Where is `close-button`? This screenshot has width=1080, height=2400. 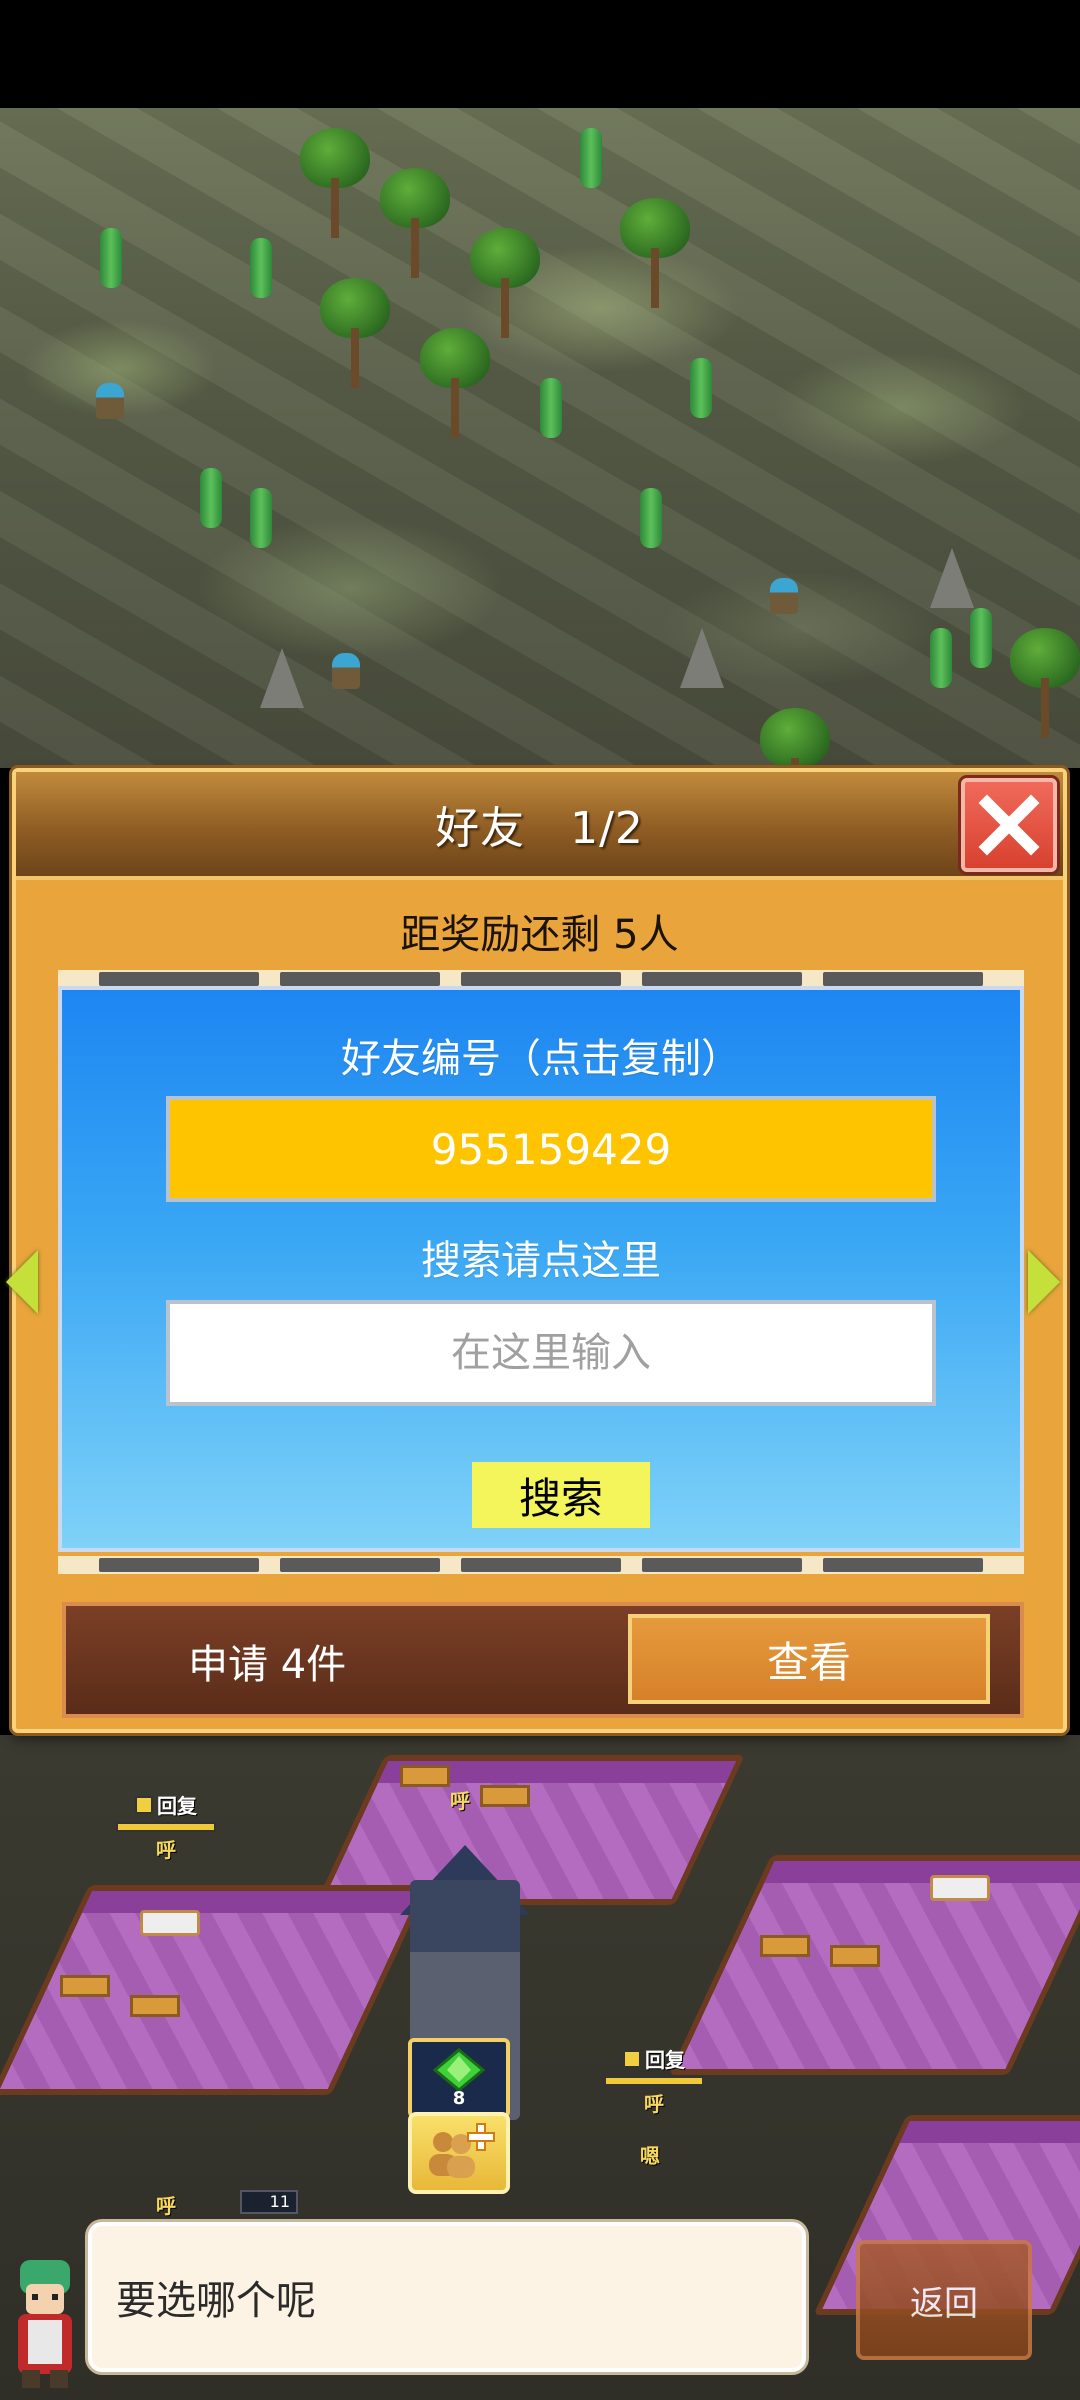
close-button is located at coordinates (1009, 825).